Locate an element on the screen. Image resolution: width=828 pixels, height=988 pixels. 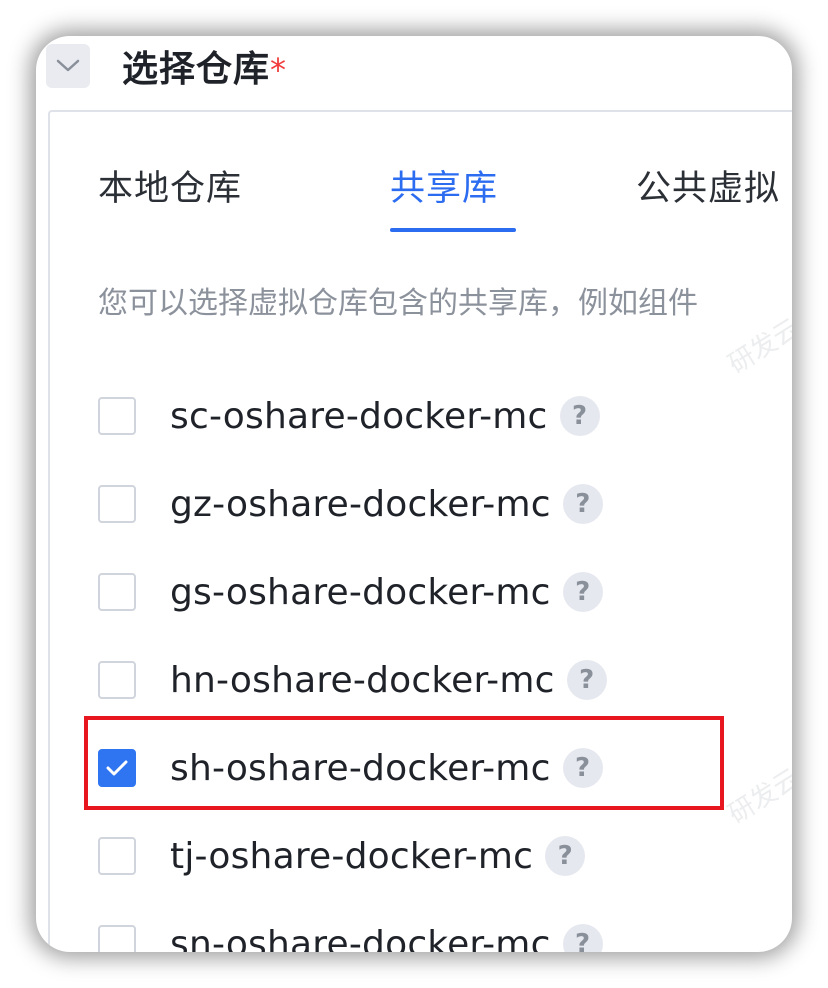
section-title: 选择仓库* is located at coordinates (204, 66).